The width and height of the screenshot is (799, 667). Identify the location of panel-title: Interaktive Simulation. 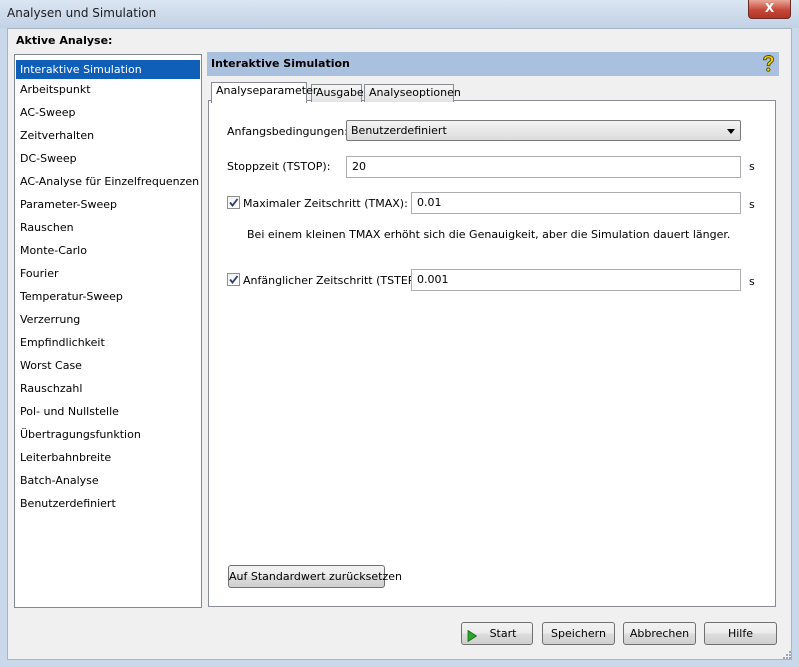
(280, 63).